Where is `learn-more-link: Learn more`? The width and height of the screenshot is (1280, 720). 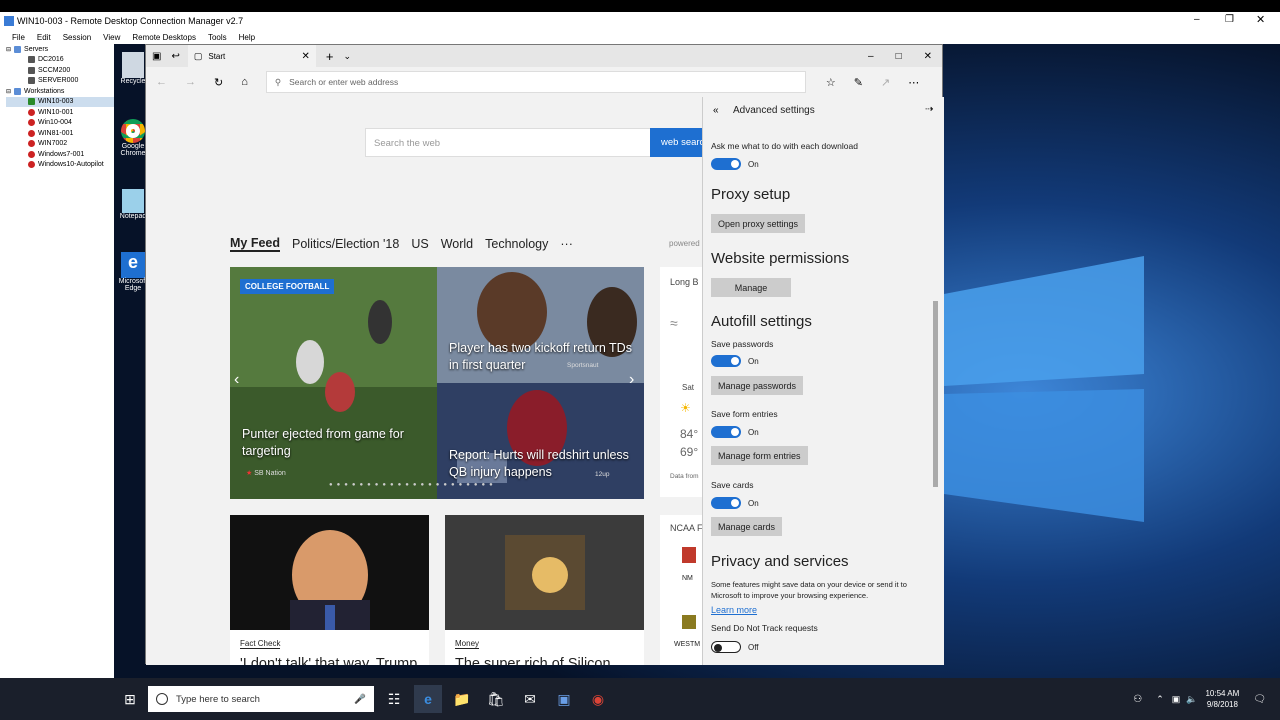
learn-more-link: Learn more is located at coordinates (734, 610).